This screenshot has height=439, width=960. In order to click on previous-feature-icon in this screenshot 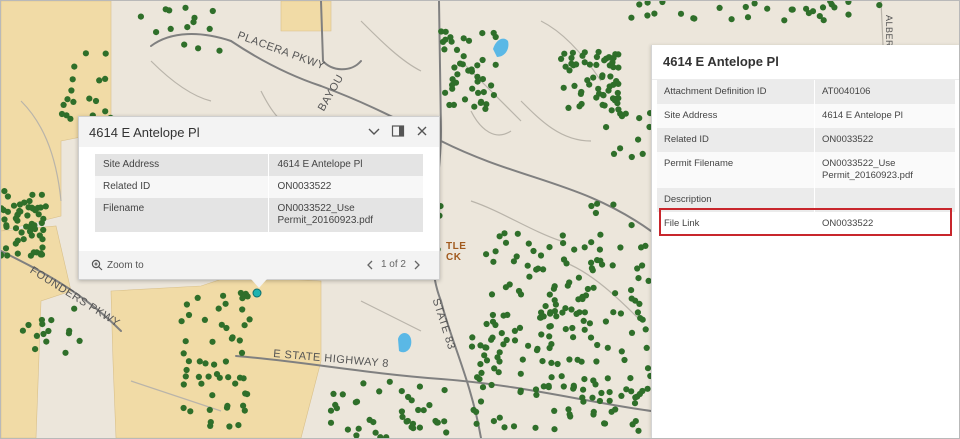, I will do `click(370, 265)`.